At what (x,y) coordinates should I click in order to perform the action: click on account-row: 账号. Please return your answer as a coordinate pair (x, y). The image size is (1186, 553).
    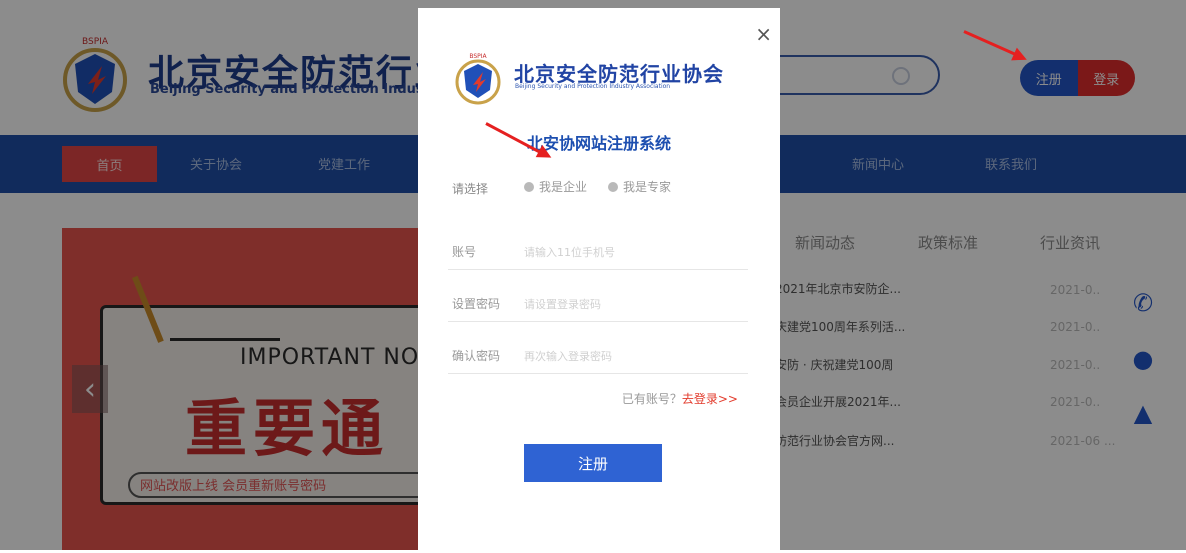
    Looking at the image, I should click on (598, 252).